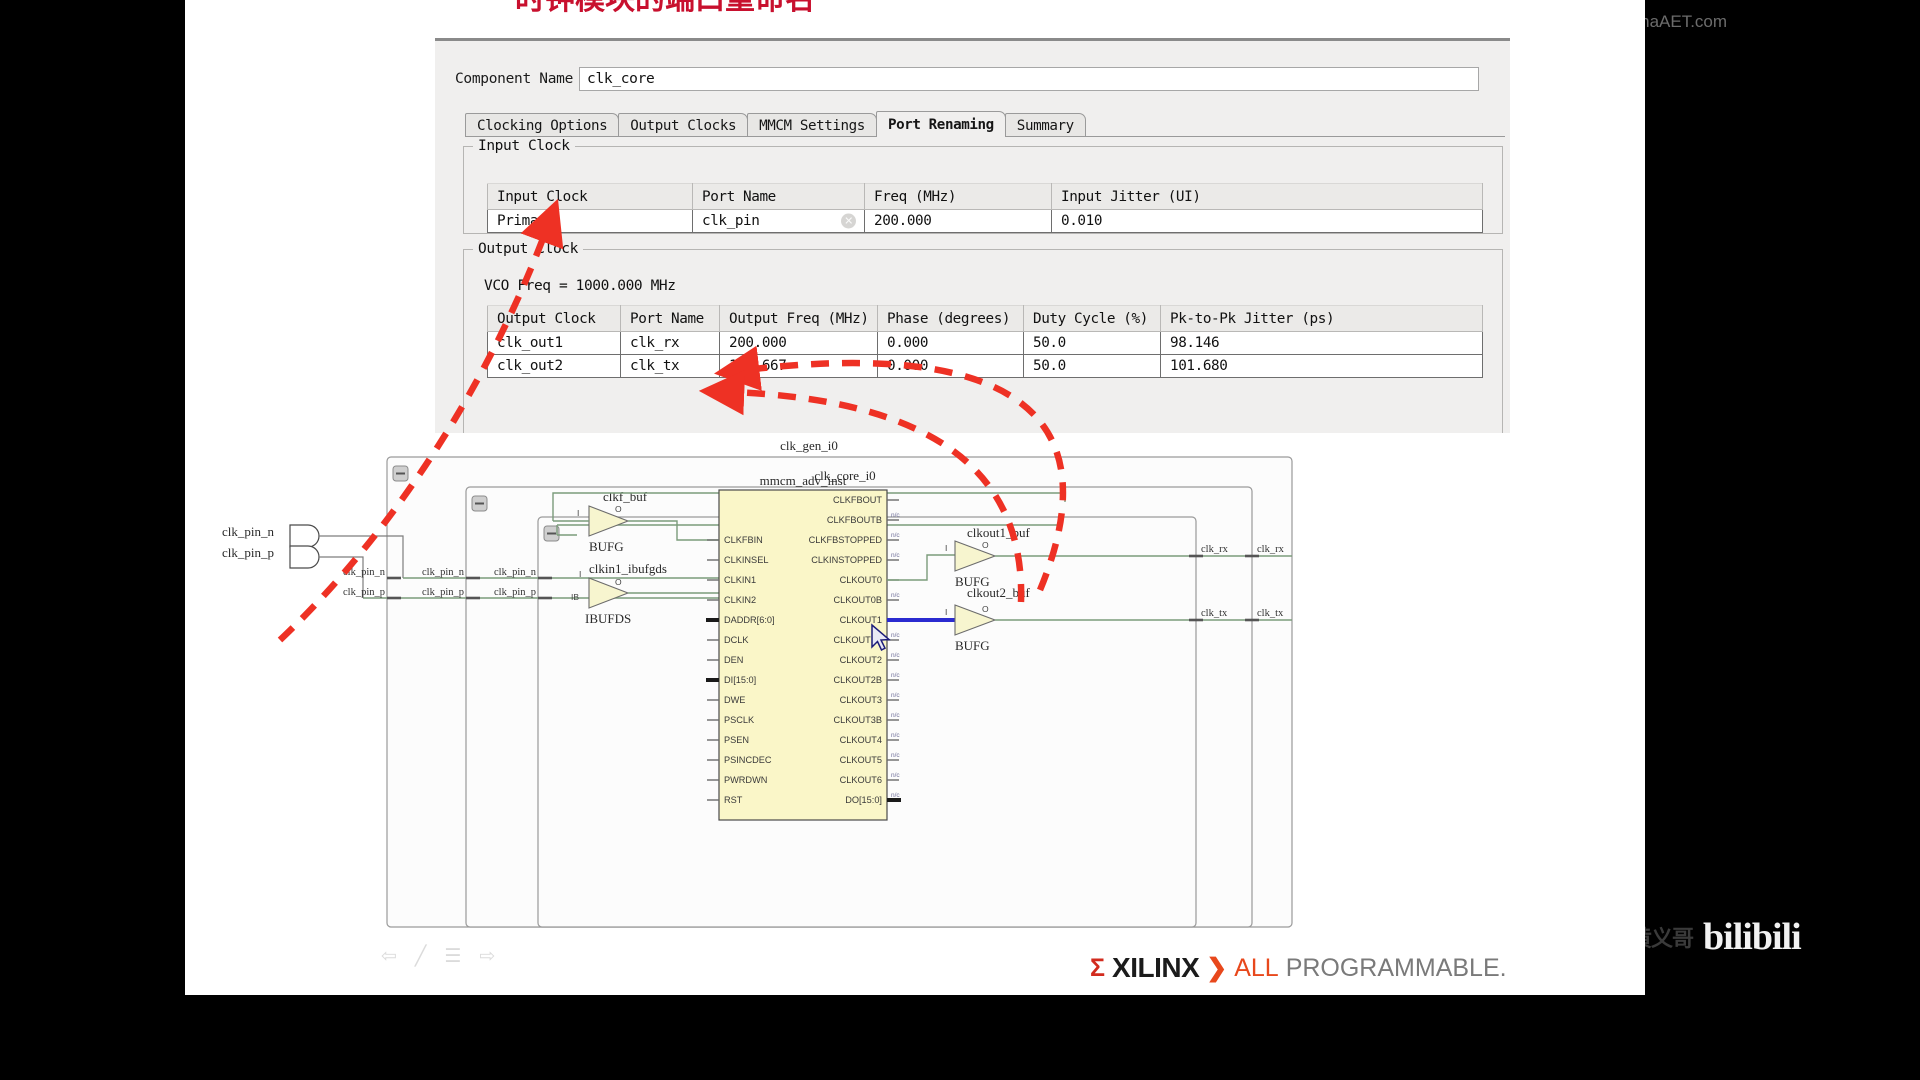 The image size is (1920, 1080). What do you see at coordinates (515, 592) in the screenshot?
I see `net-label: clk_pin_p` at bounding box center [515, 592].